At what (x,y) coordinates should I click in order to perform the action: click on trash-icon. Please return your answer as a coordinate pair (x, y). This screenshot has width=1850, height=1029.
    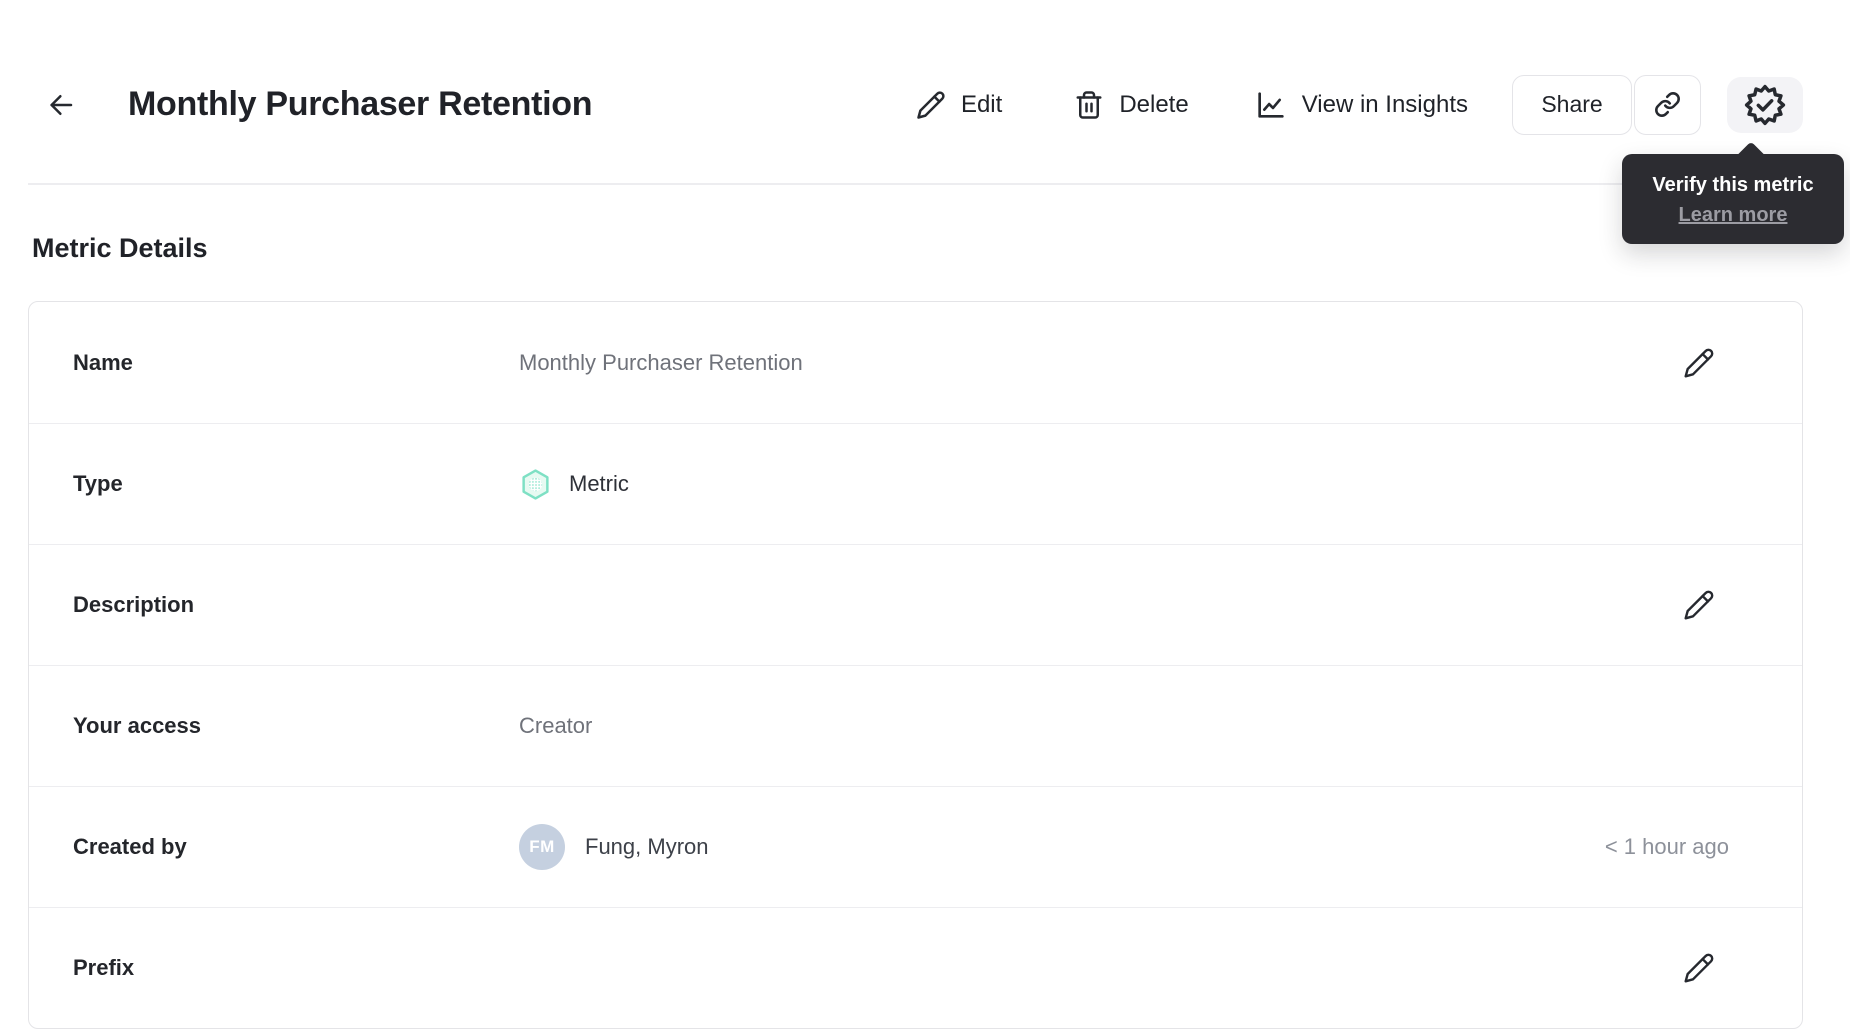
    Looking at the image, I should click on (1089, 105).